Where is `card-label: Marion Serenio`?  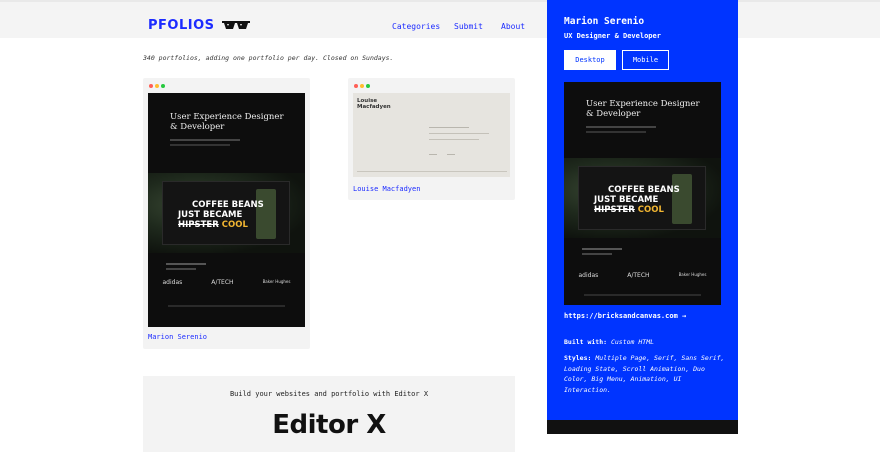
card-label: Marion Serenio is located at coordinates (177, 337).